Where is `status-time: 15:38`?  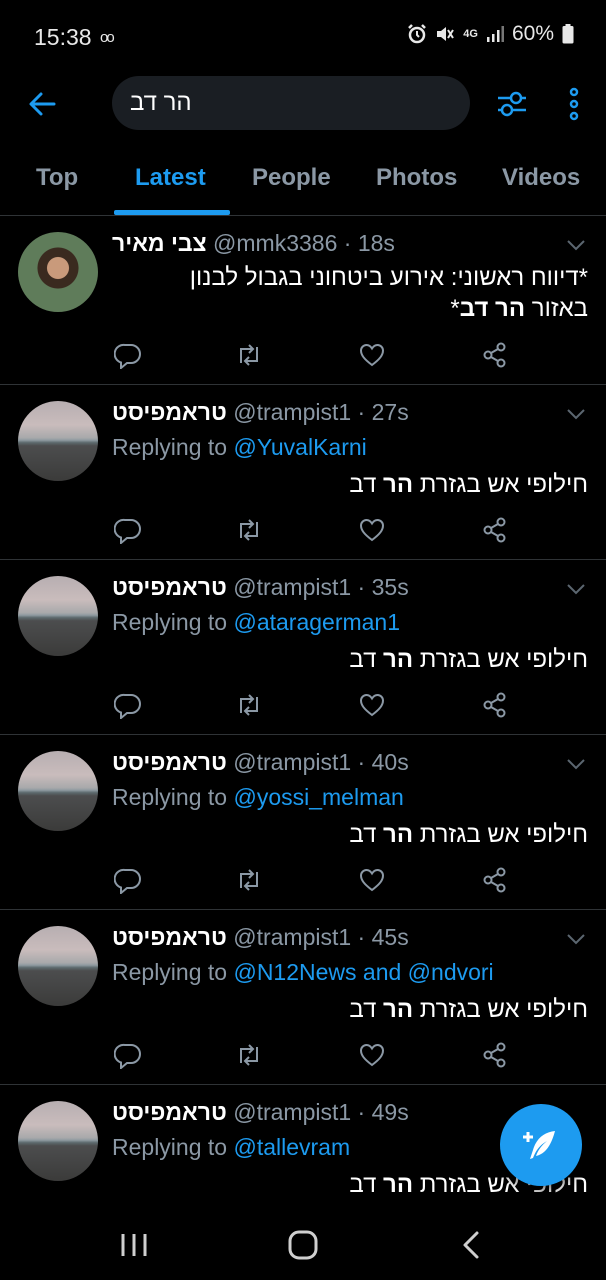
status-time: 15:38 is located at coordinates (63, 37).